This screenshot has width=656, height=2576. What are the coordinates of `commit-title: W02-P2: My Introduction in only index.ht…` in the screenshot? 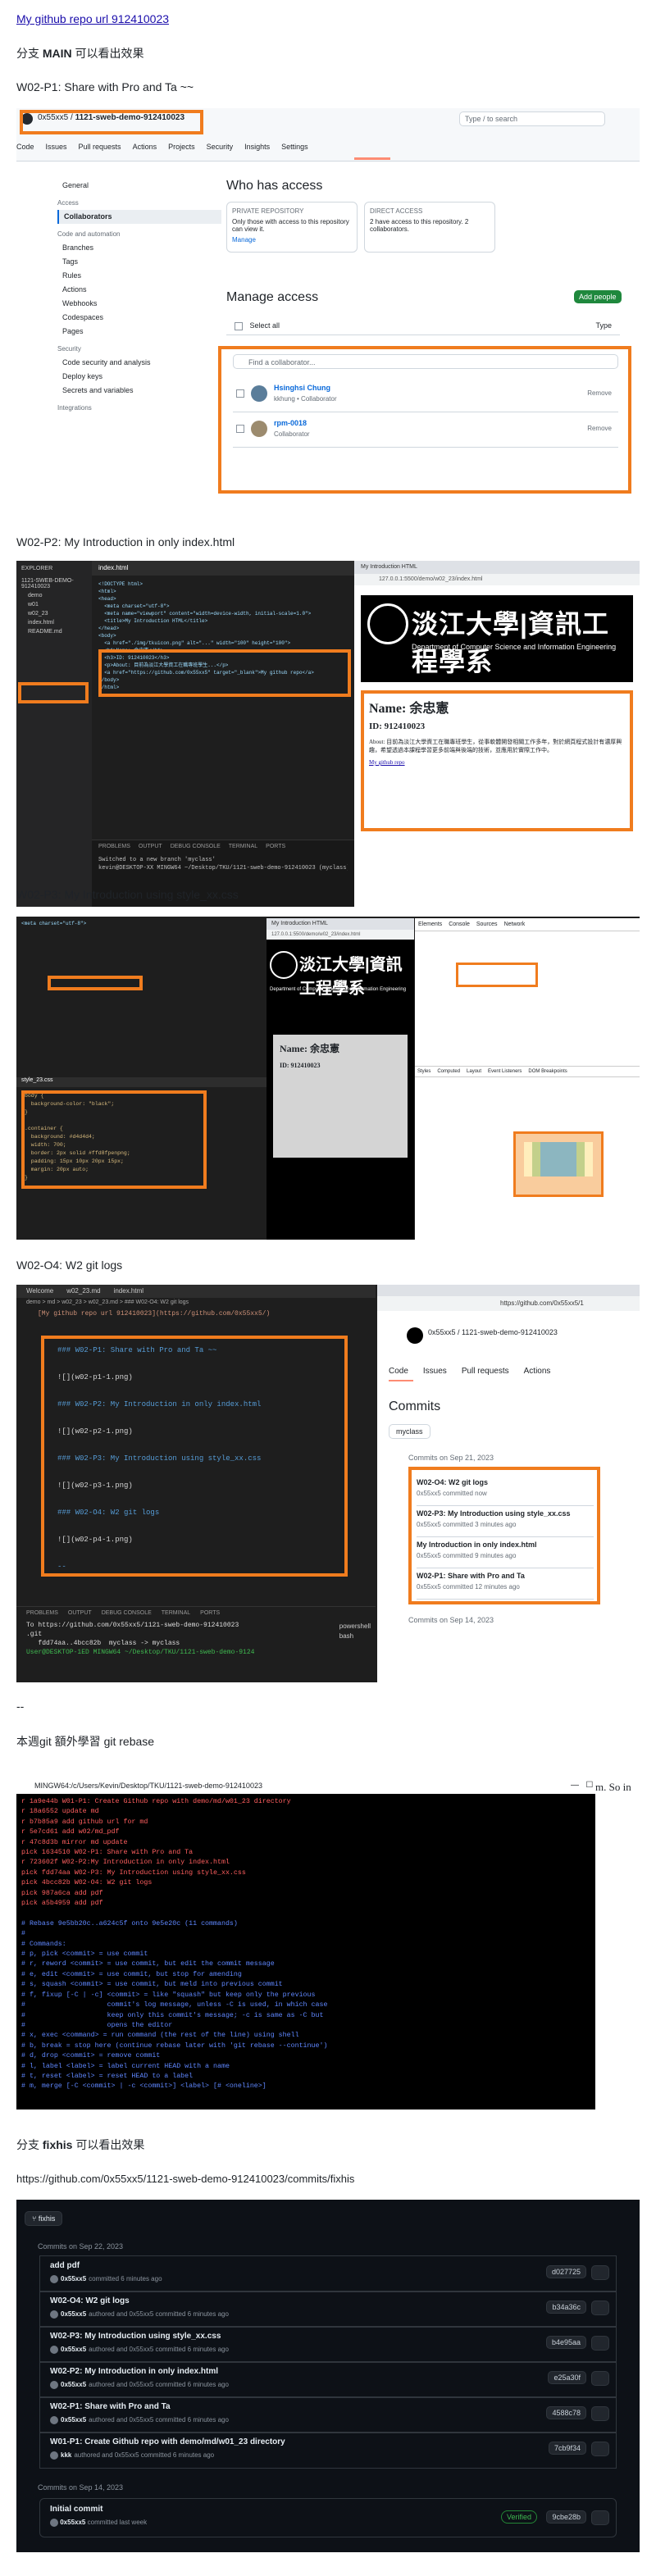 It's located at (134, 2371).